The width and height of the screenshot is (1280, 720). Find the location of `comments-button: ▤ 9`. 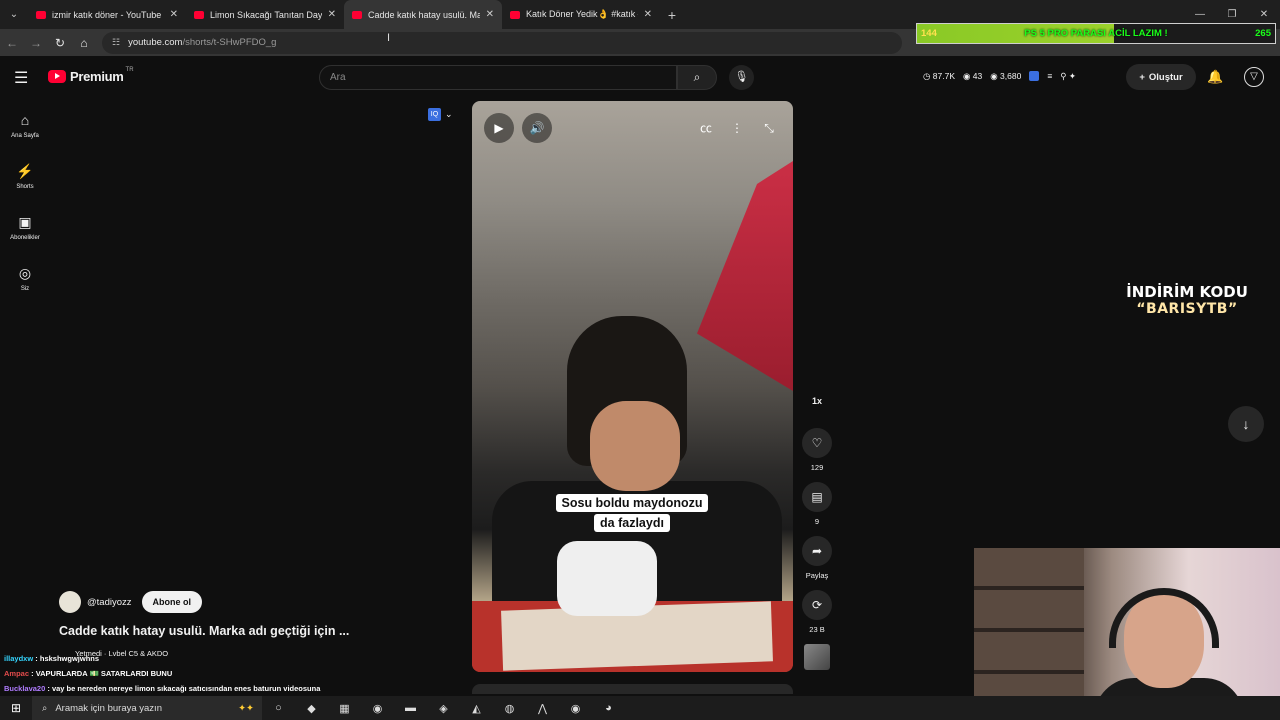

comments-button: ▤ 9 is located at coordinates (817, 504).